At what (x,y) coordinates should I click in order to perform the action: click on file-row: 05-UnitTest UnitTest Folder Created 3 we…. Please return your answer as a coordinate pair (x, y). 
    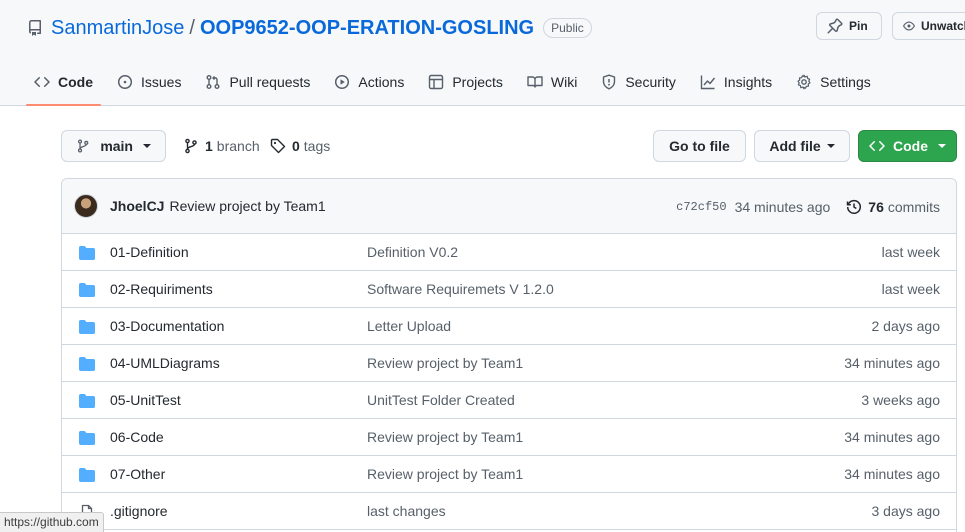
    Looking at the image, I should click on (509, 400).